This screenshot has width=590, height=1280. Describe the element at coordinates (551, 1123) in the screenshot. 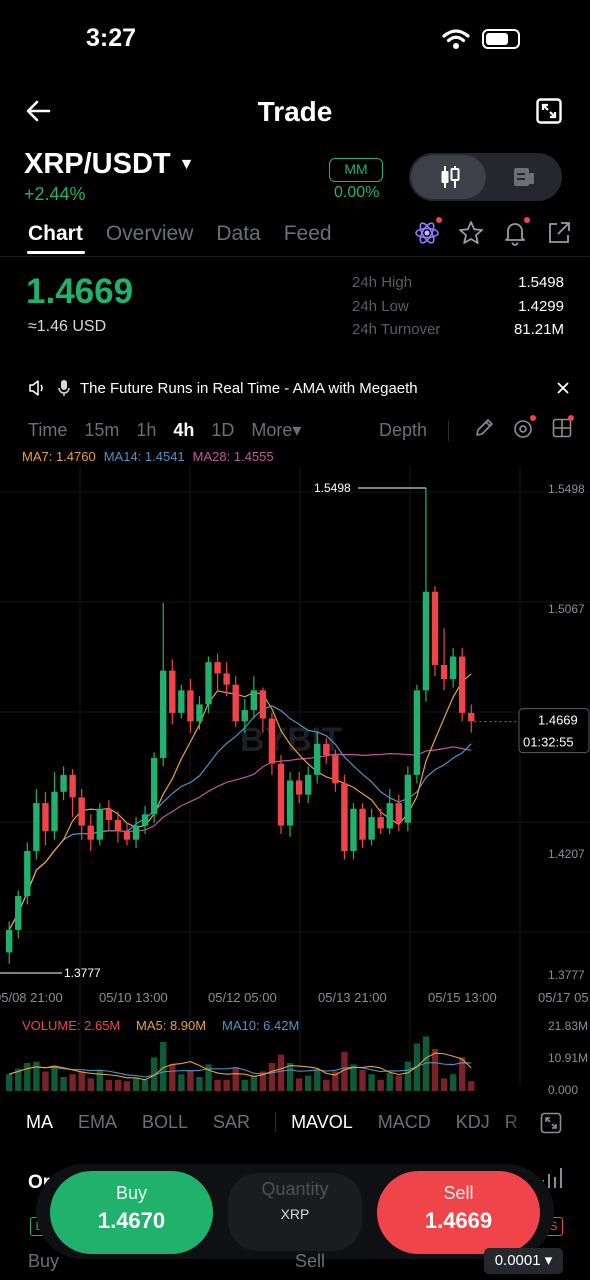

I see `expand-indicators-icon` at that location.